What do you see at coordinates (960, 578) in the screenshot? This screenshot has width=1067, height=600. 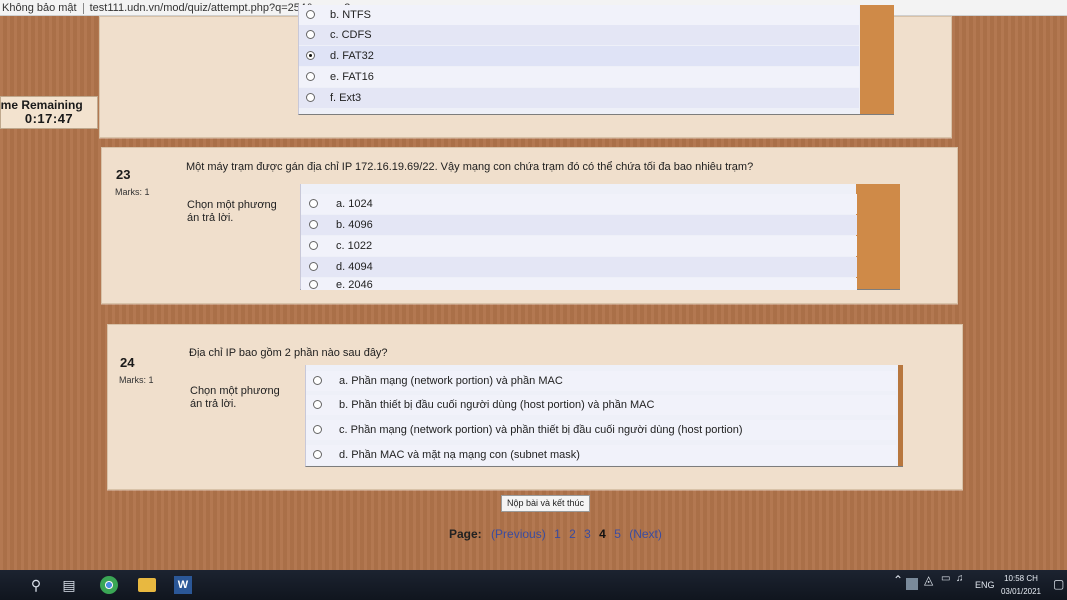 I see `volume-icon: ♫` at bounding box center [960, 578].